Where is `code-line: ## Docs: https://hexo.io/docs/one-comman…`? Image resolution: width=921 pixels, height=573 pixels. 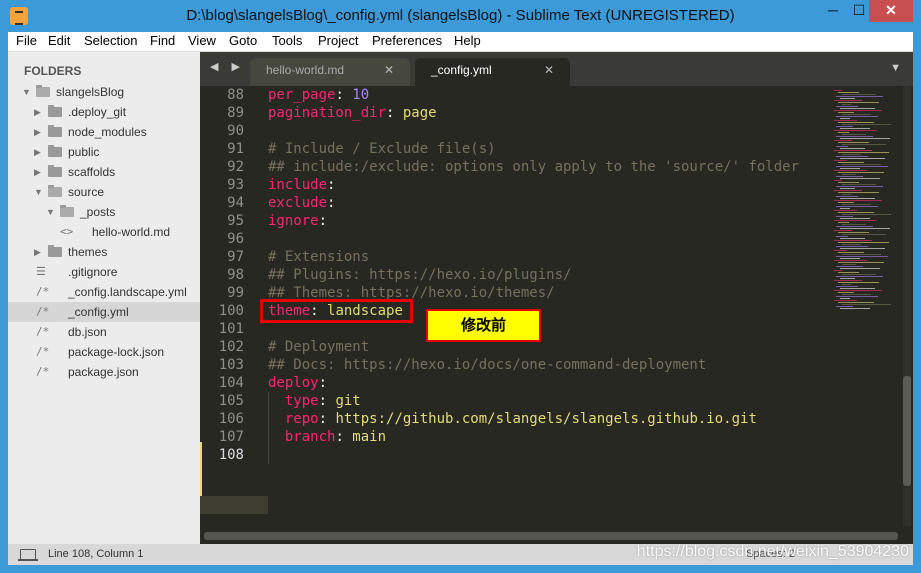 code-line: ## Docs: https://hexo.io/docs/one-comman… is located at coordinates (487, 365).